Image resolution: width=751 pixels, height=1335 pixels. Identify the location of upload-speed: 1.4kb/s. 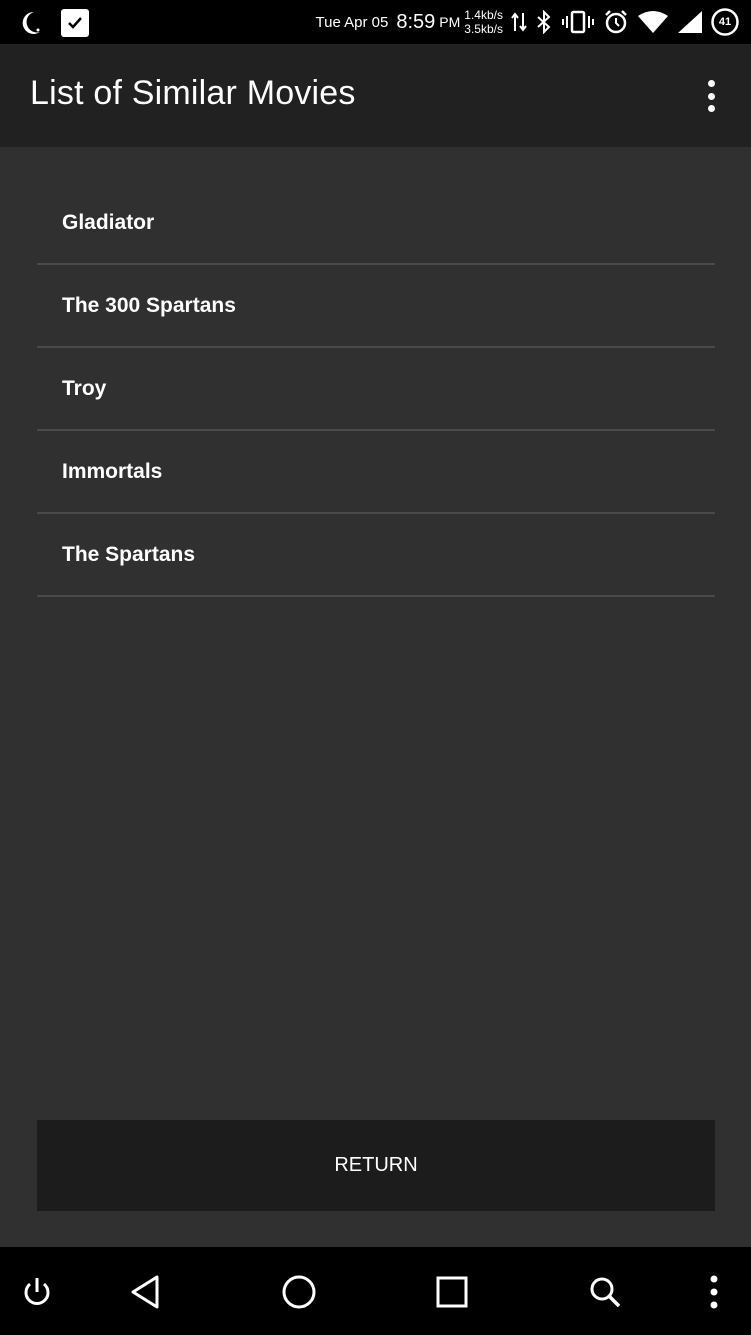
(483, 15).